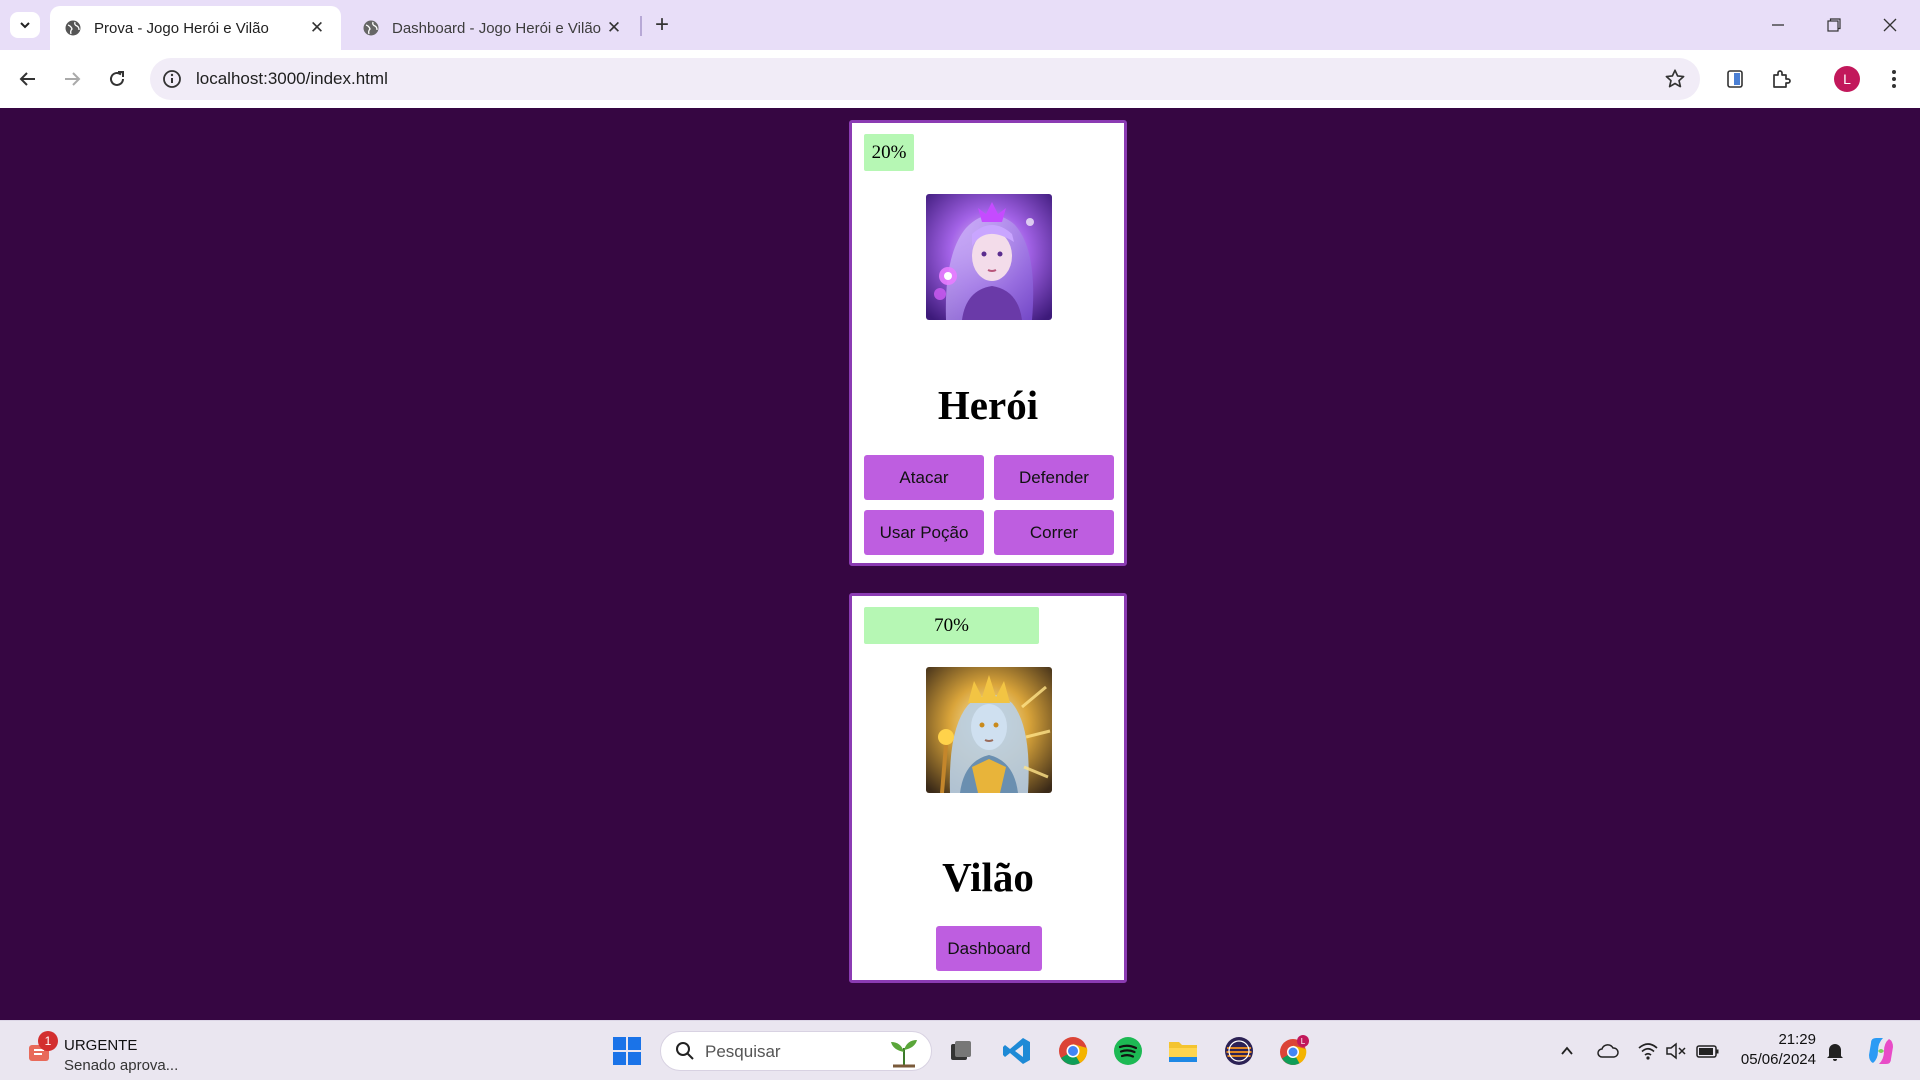 The width and height of the screenshot is (1920, 1080). I want to click on svg-text: L, so click(1303, 1041).